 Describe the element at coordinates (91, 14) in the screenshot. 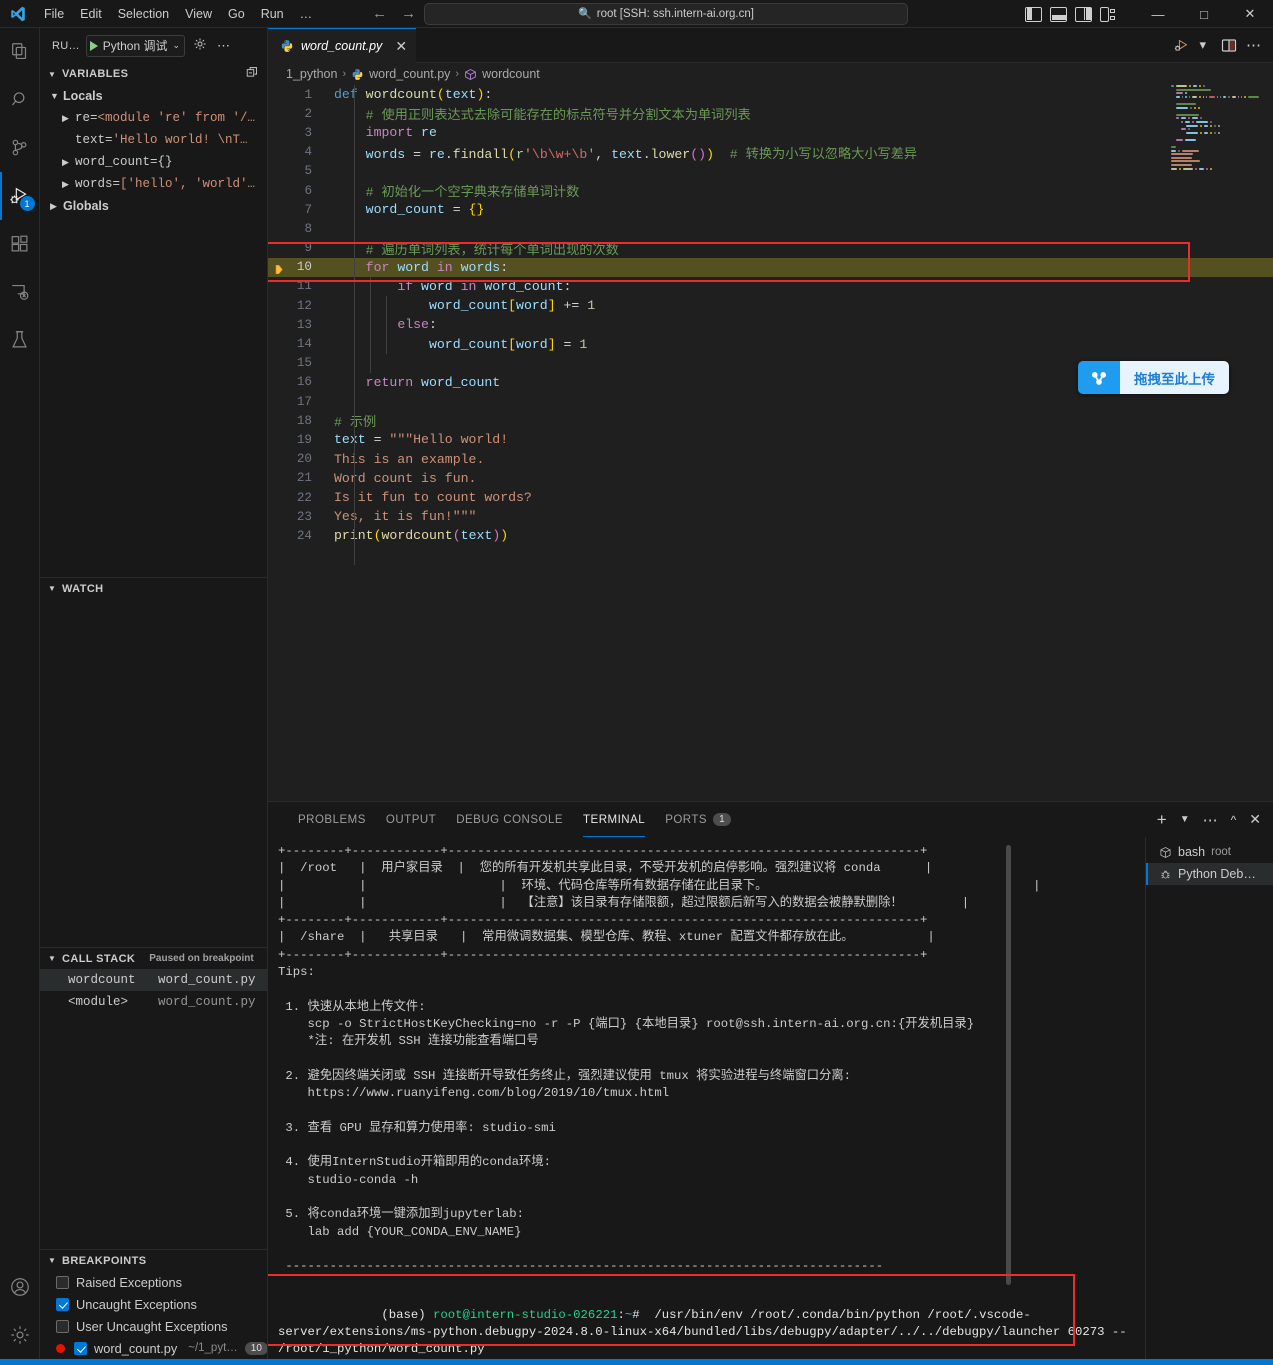

I see `menu-edit: Edit` at that location.